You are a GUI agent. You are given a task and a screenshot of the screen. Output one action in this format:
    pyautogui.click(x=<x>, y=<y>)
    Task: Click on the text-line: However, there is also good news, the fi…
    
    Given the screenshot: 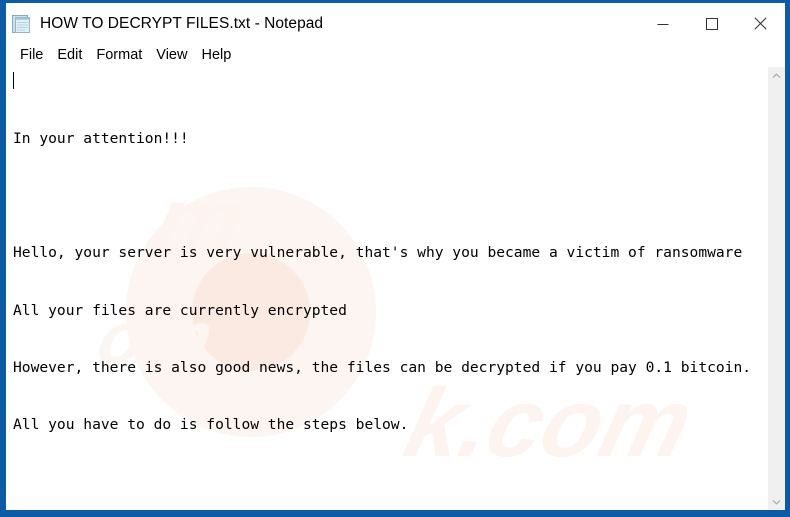 What is the action you would take?
    pyautogui.click(x=382, y=367)
    